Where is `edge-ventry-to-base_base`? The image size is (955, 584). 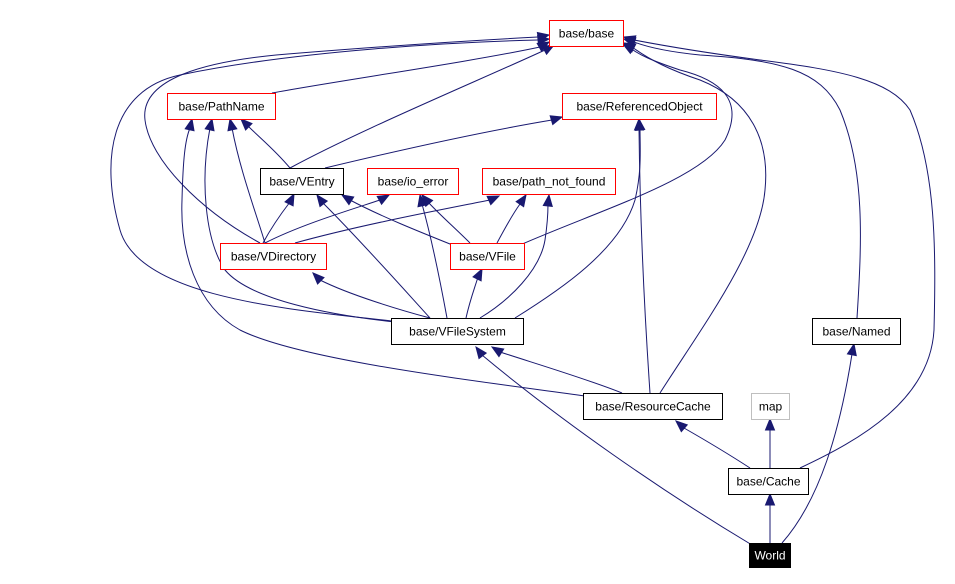 edge-ventry-to-base_base is located at coordinates (422, 106).